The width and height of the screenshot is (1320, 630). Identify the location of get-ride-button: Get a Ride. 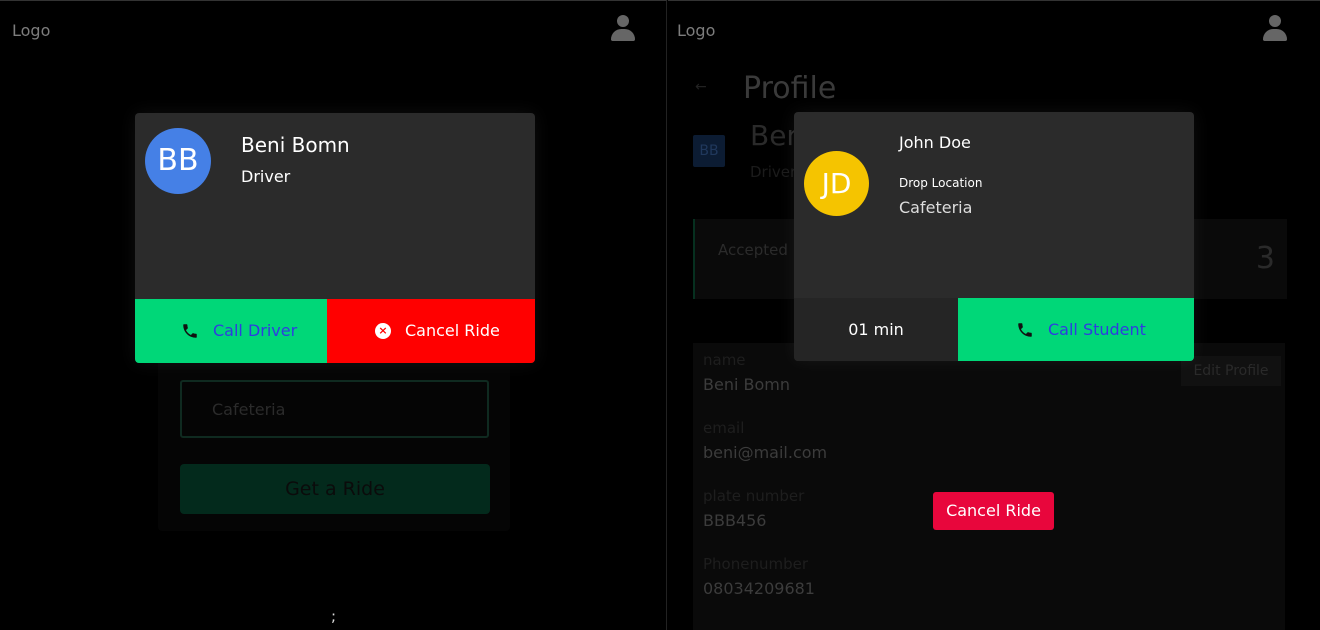
(335, 489).